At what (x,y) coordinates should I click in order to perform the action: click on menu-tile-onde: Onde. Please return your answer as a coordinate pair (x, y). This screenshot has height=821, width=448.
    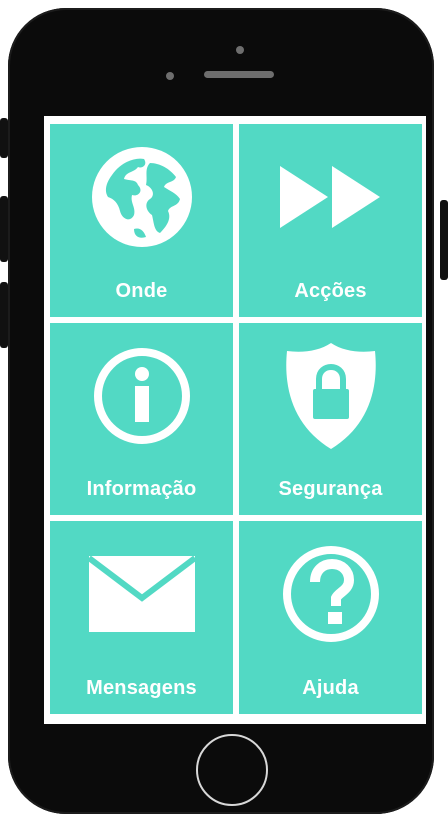
    Looking at the image, I should click on (141, 220).